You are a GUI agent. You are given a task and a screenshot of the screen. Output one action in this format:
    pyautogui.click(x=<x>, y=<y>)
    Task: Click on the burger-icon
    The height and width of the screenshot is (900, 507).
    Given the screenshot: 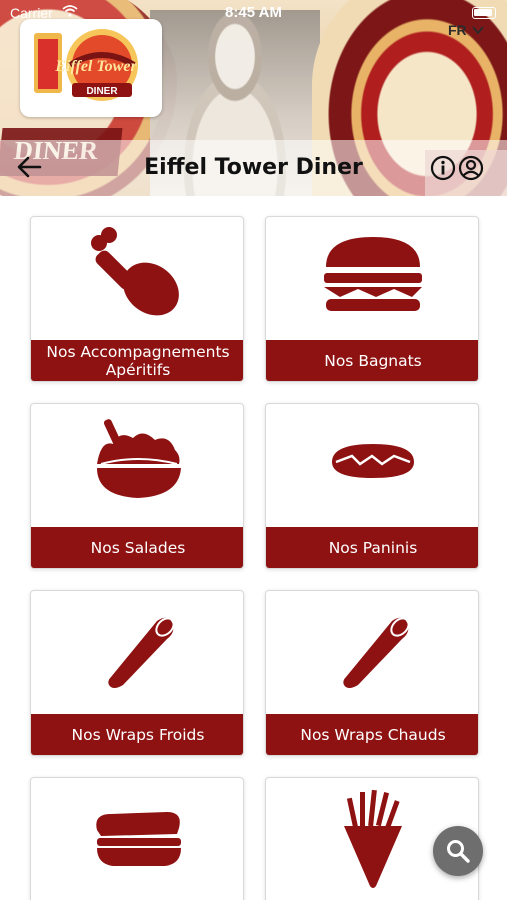 What is the action you would take?
    pyautogui.click(x=373, y=274)
    